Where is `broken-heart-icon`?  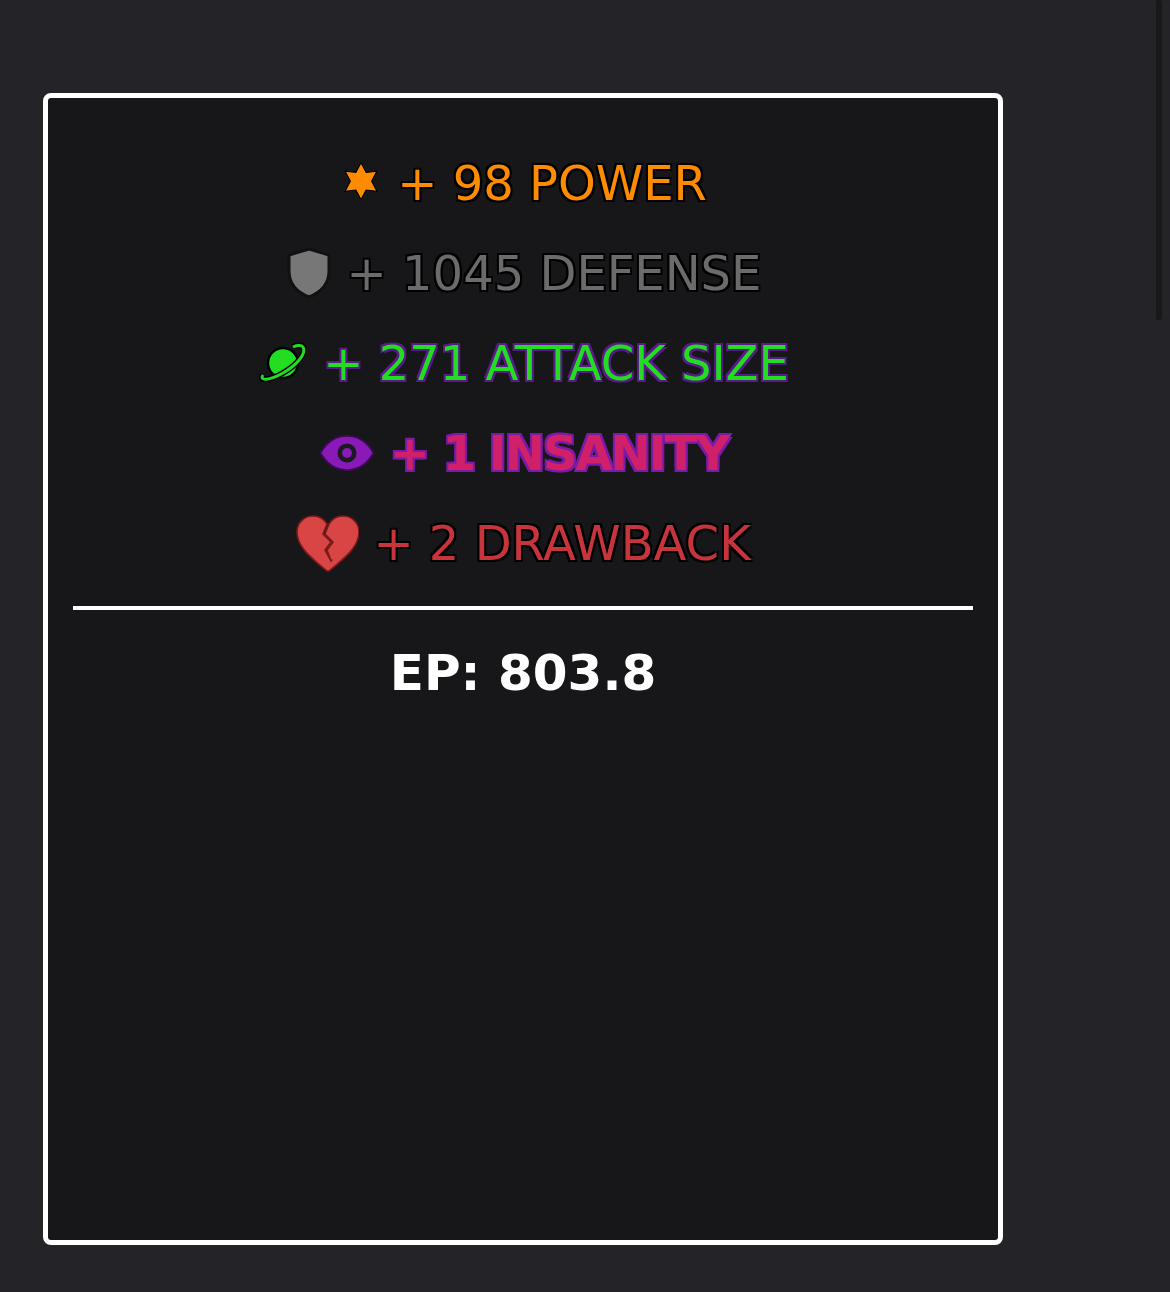 broken-heart-icon is located at coordinates (327, 543).